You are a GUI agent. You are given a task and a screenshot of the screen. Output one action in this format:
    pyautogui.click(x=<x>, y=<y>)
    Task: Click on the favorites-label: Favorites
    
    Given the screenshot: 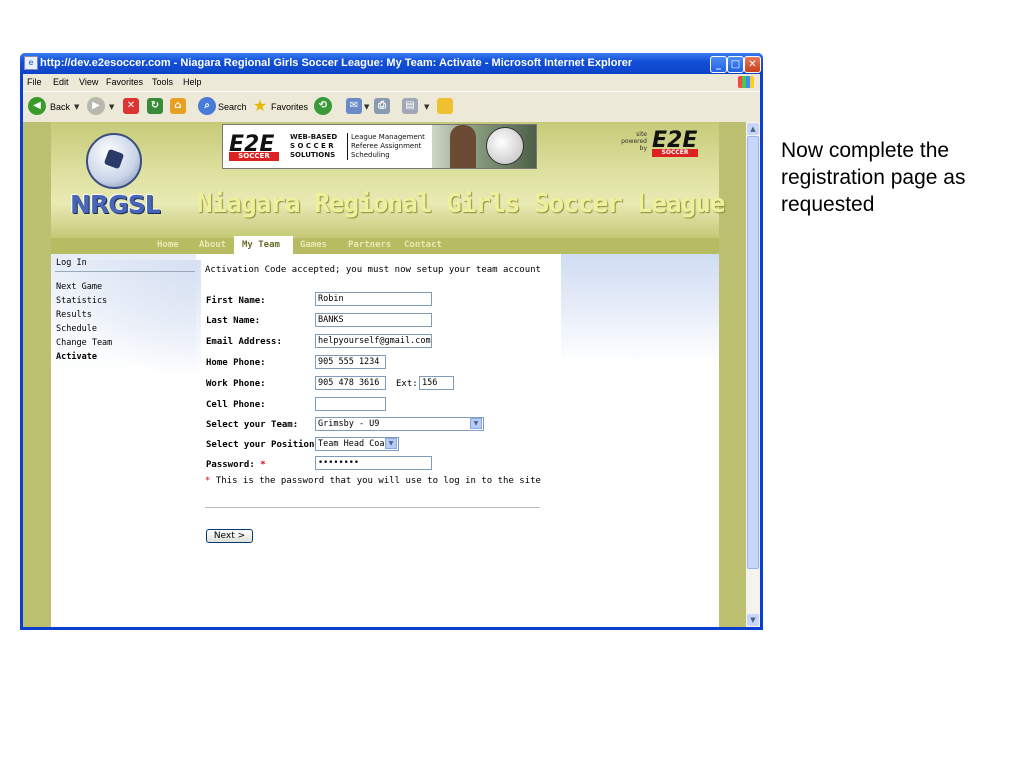 What is the action you would take?
    pyautogui.click(x=289, y=107)
    